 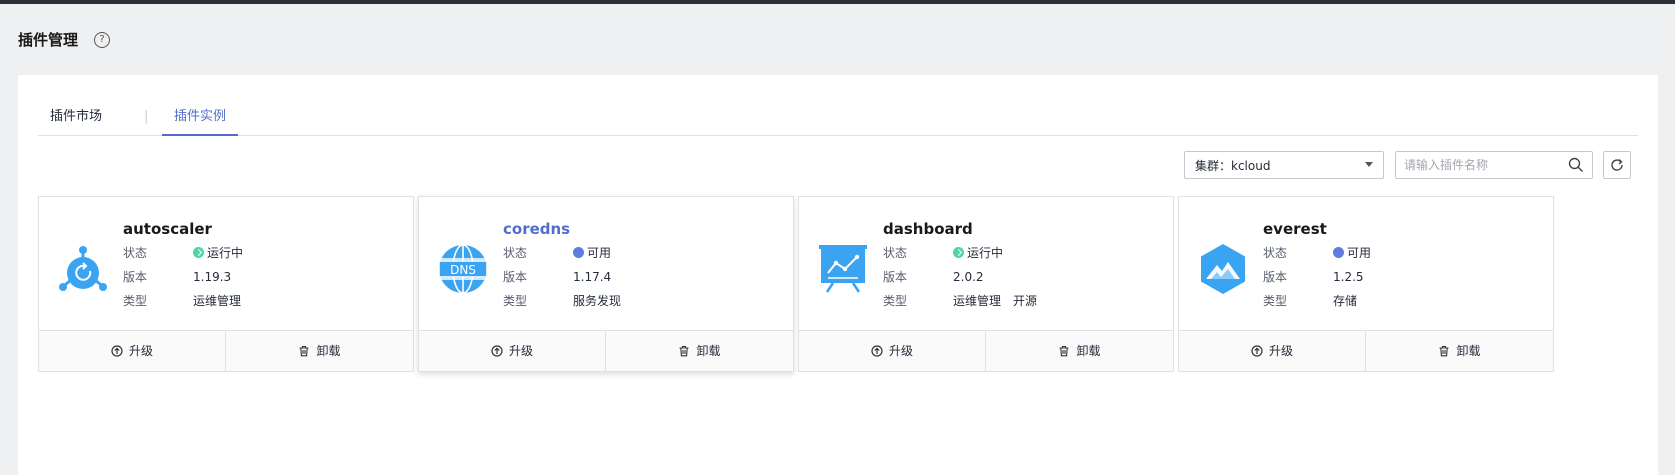 I want to click on plugin-name: everest, so click(x=1295, y=229).